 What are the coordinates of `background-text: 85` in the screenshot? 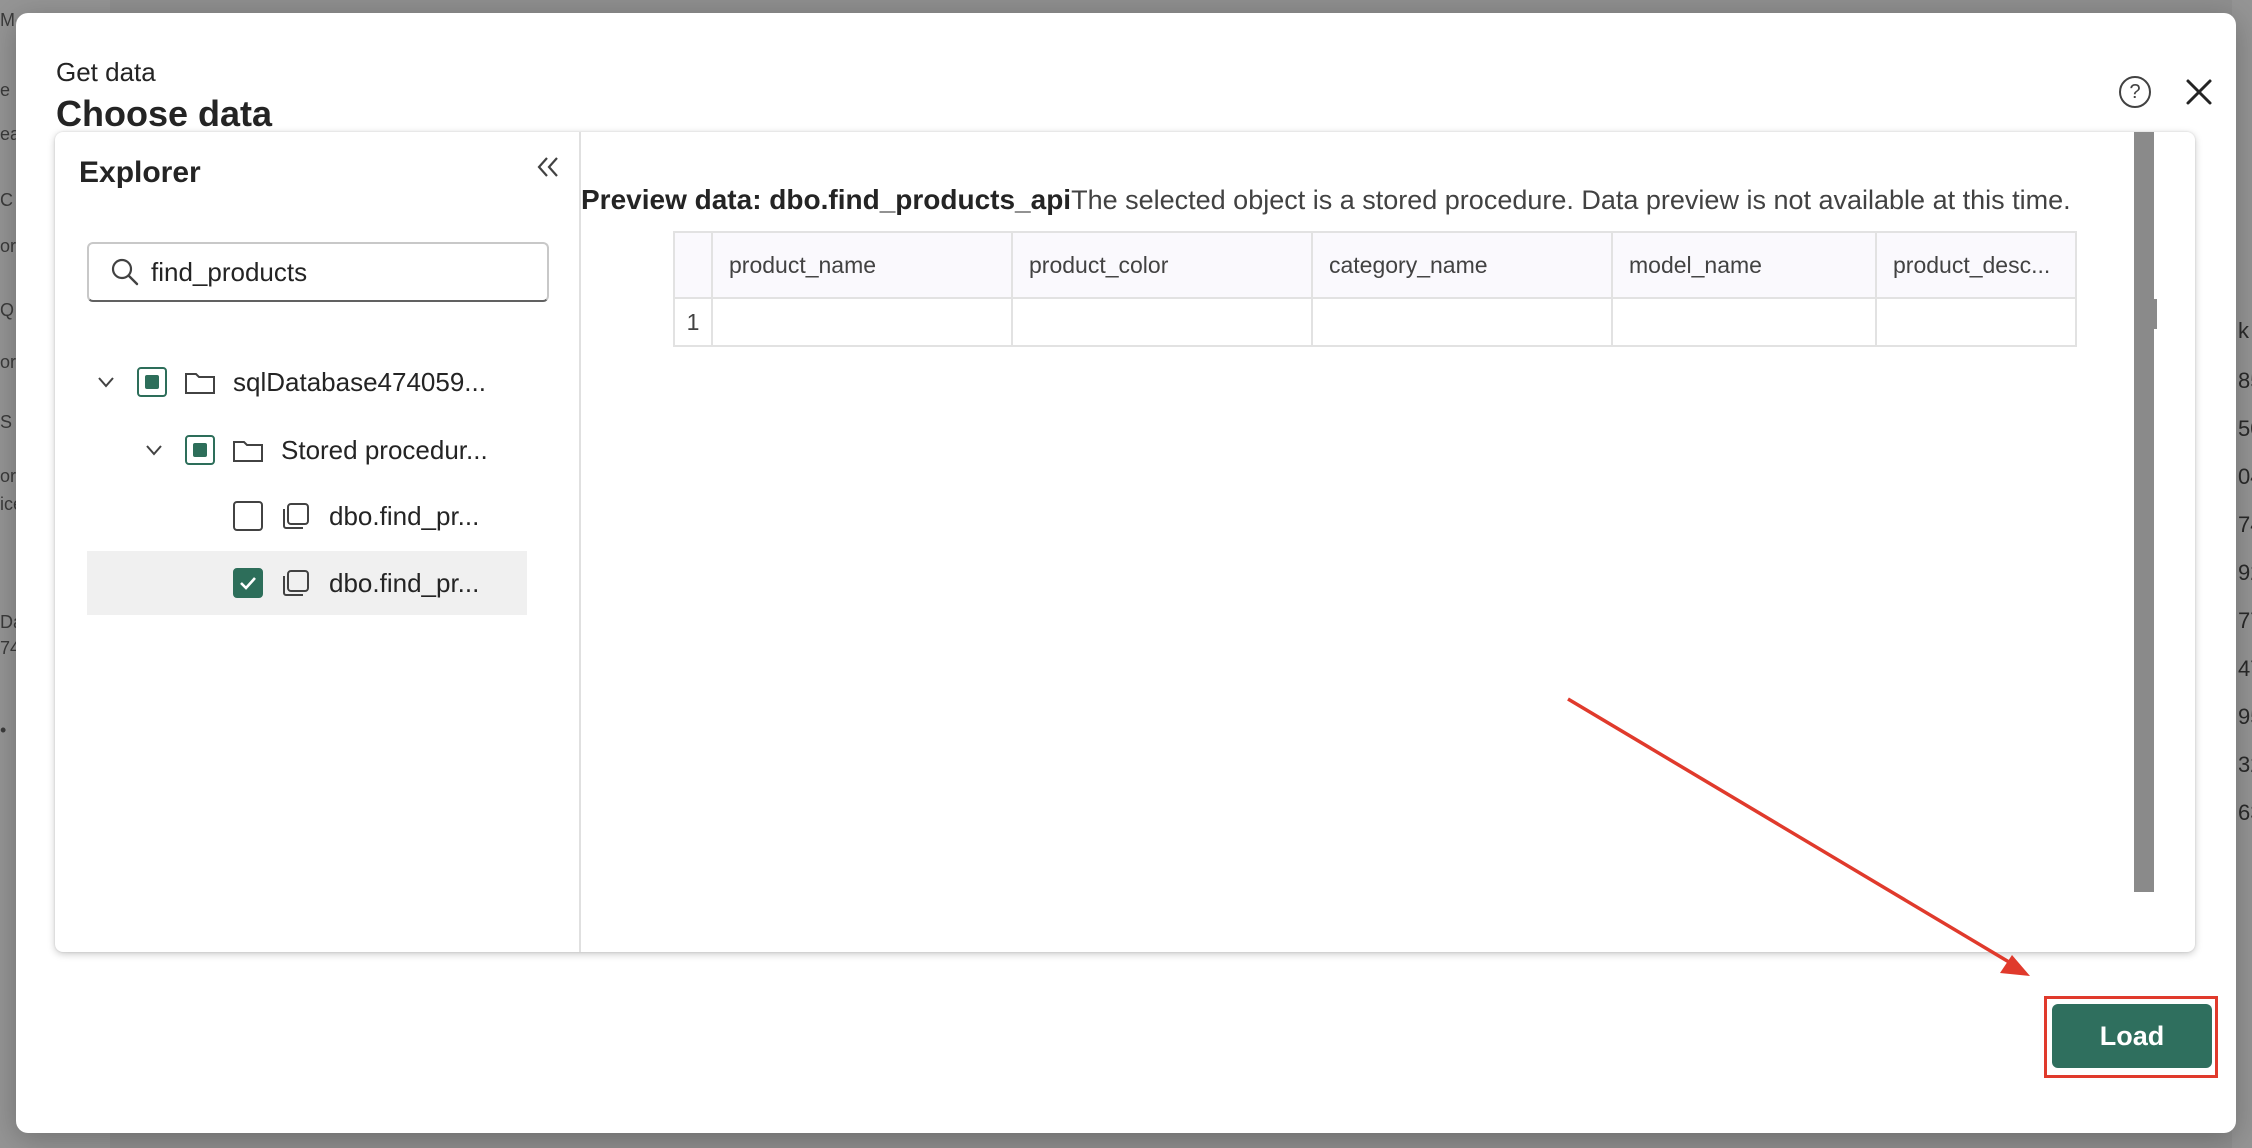 It's located at (2245, 380).